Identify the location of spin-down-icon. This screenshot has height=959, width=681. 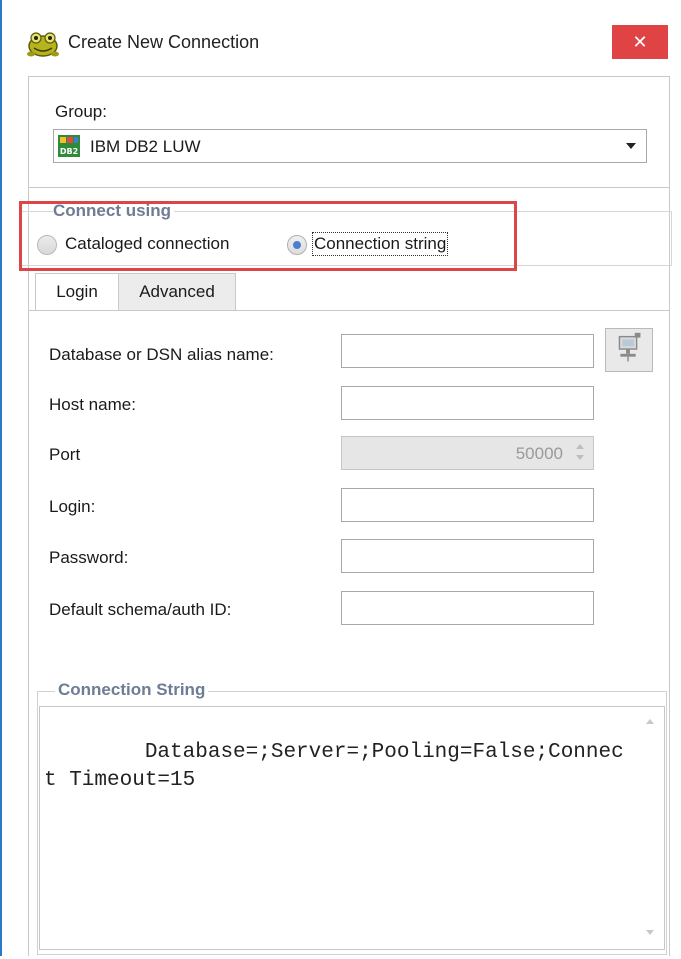
(580, 457).